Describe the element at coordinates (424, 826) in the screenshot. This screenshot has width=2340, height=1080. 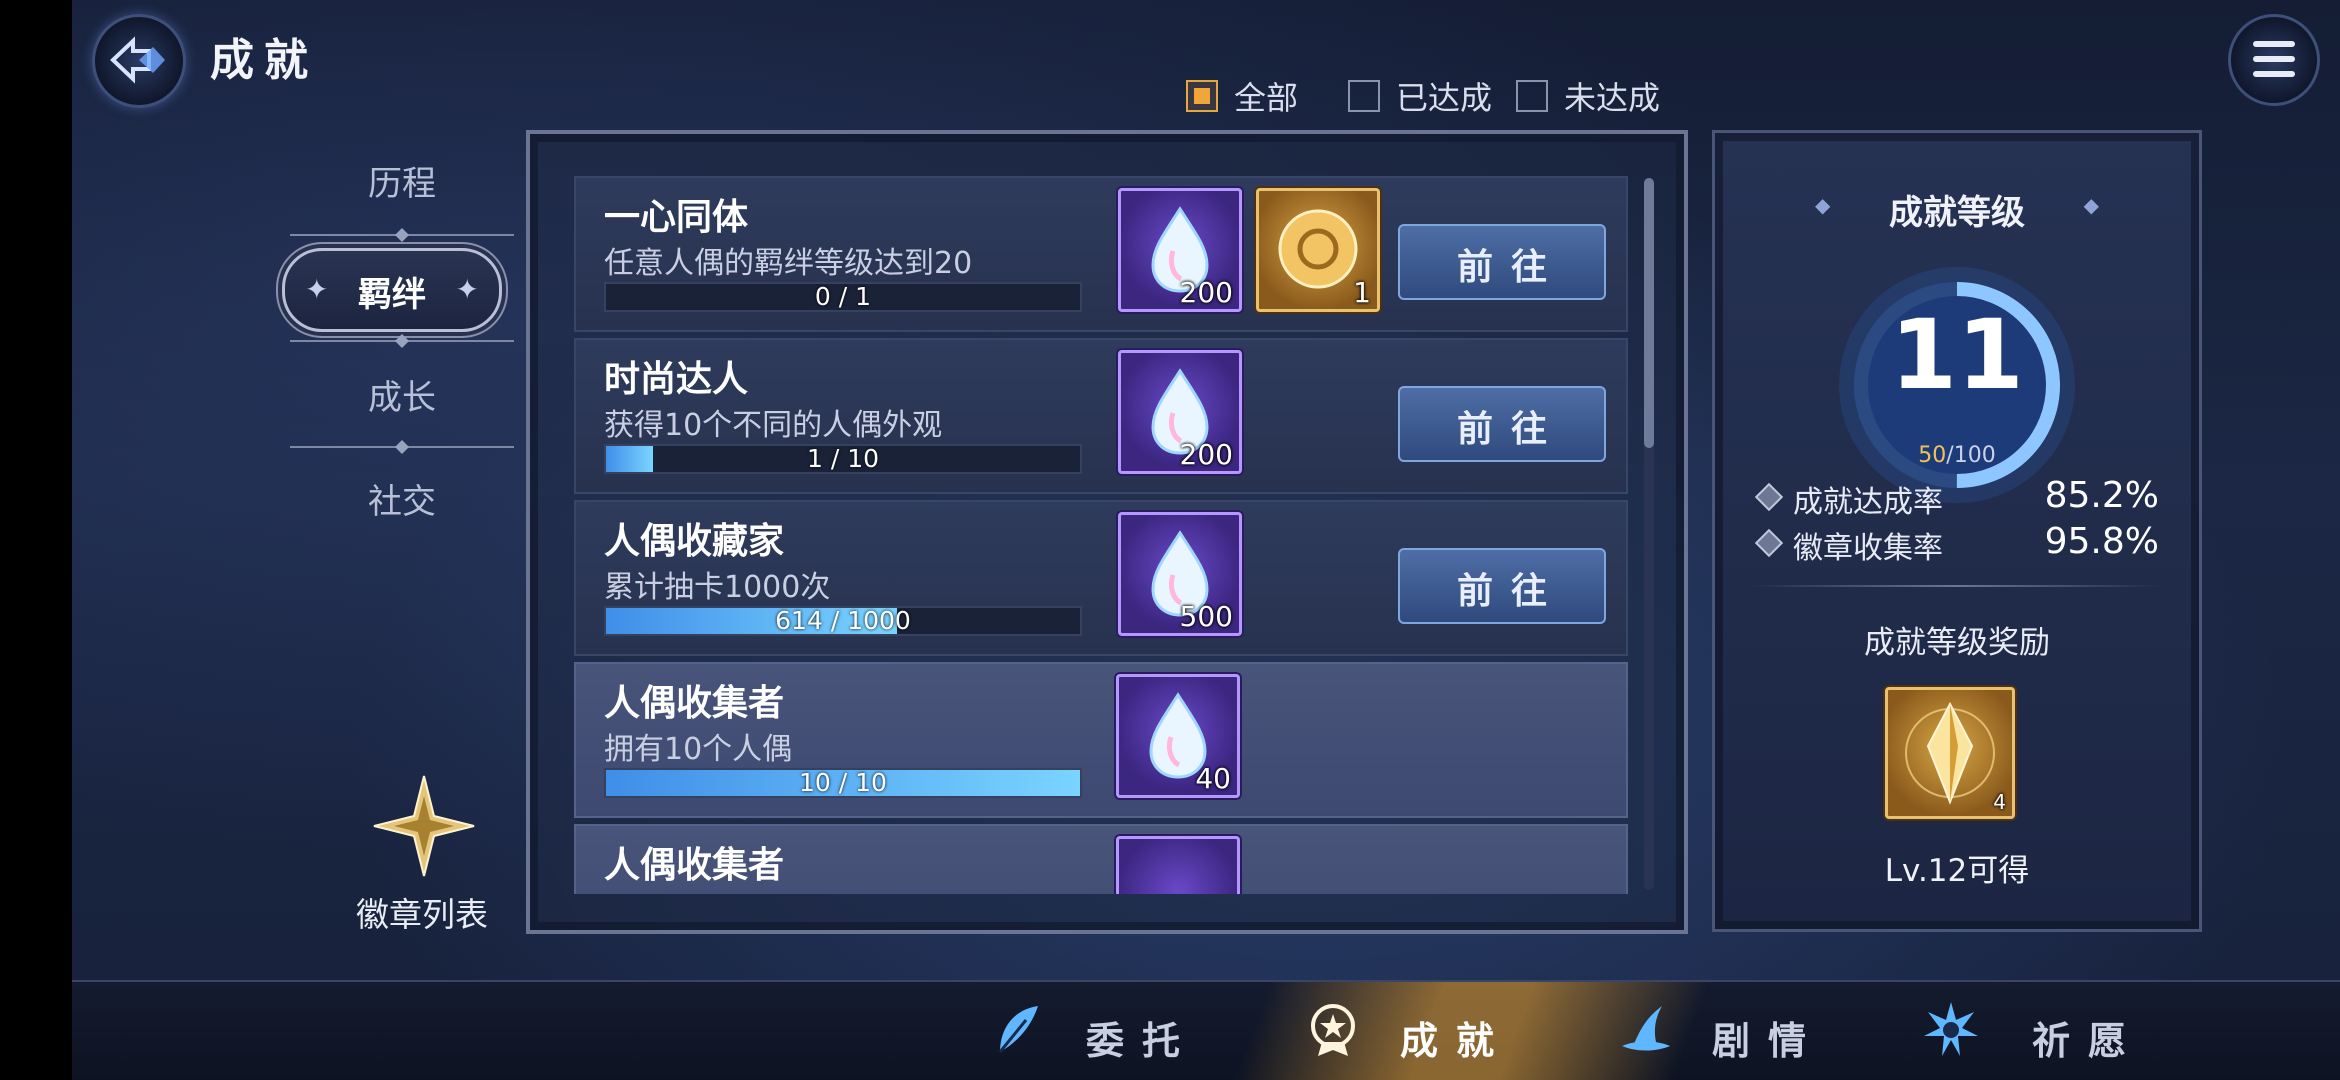
I see `compass-star-icon` at that location.